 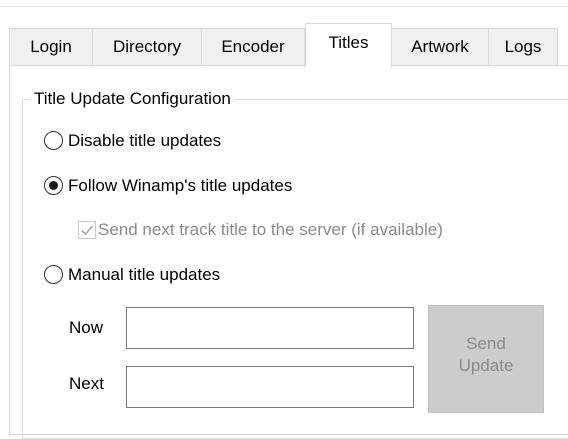 What do you see at coordinates (348, 42) in the screenshot?
I see `tab-label: Titles` at bounding box center [348, 42].